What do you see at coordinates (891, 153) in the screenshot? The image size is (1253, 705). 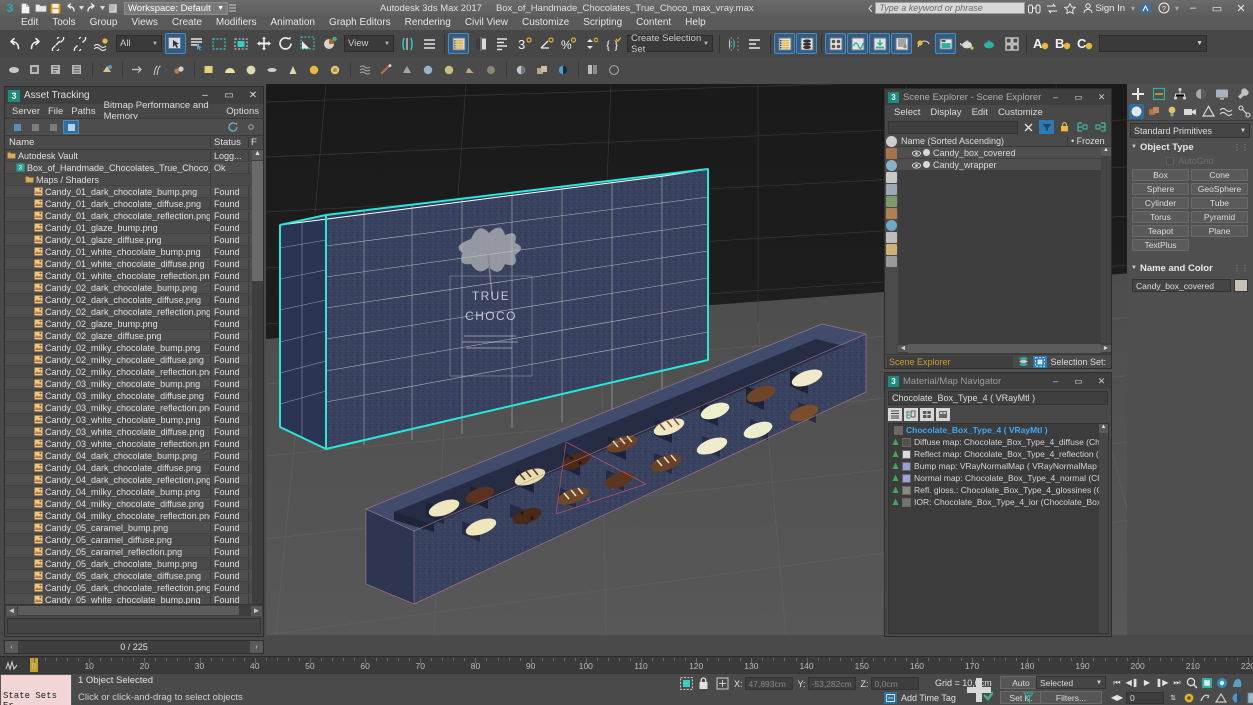 I see `filter-geometry-icon` at bounding box center [891, 153].